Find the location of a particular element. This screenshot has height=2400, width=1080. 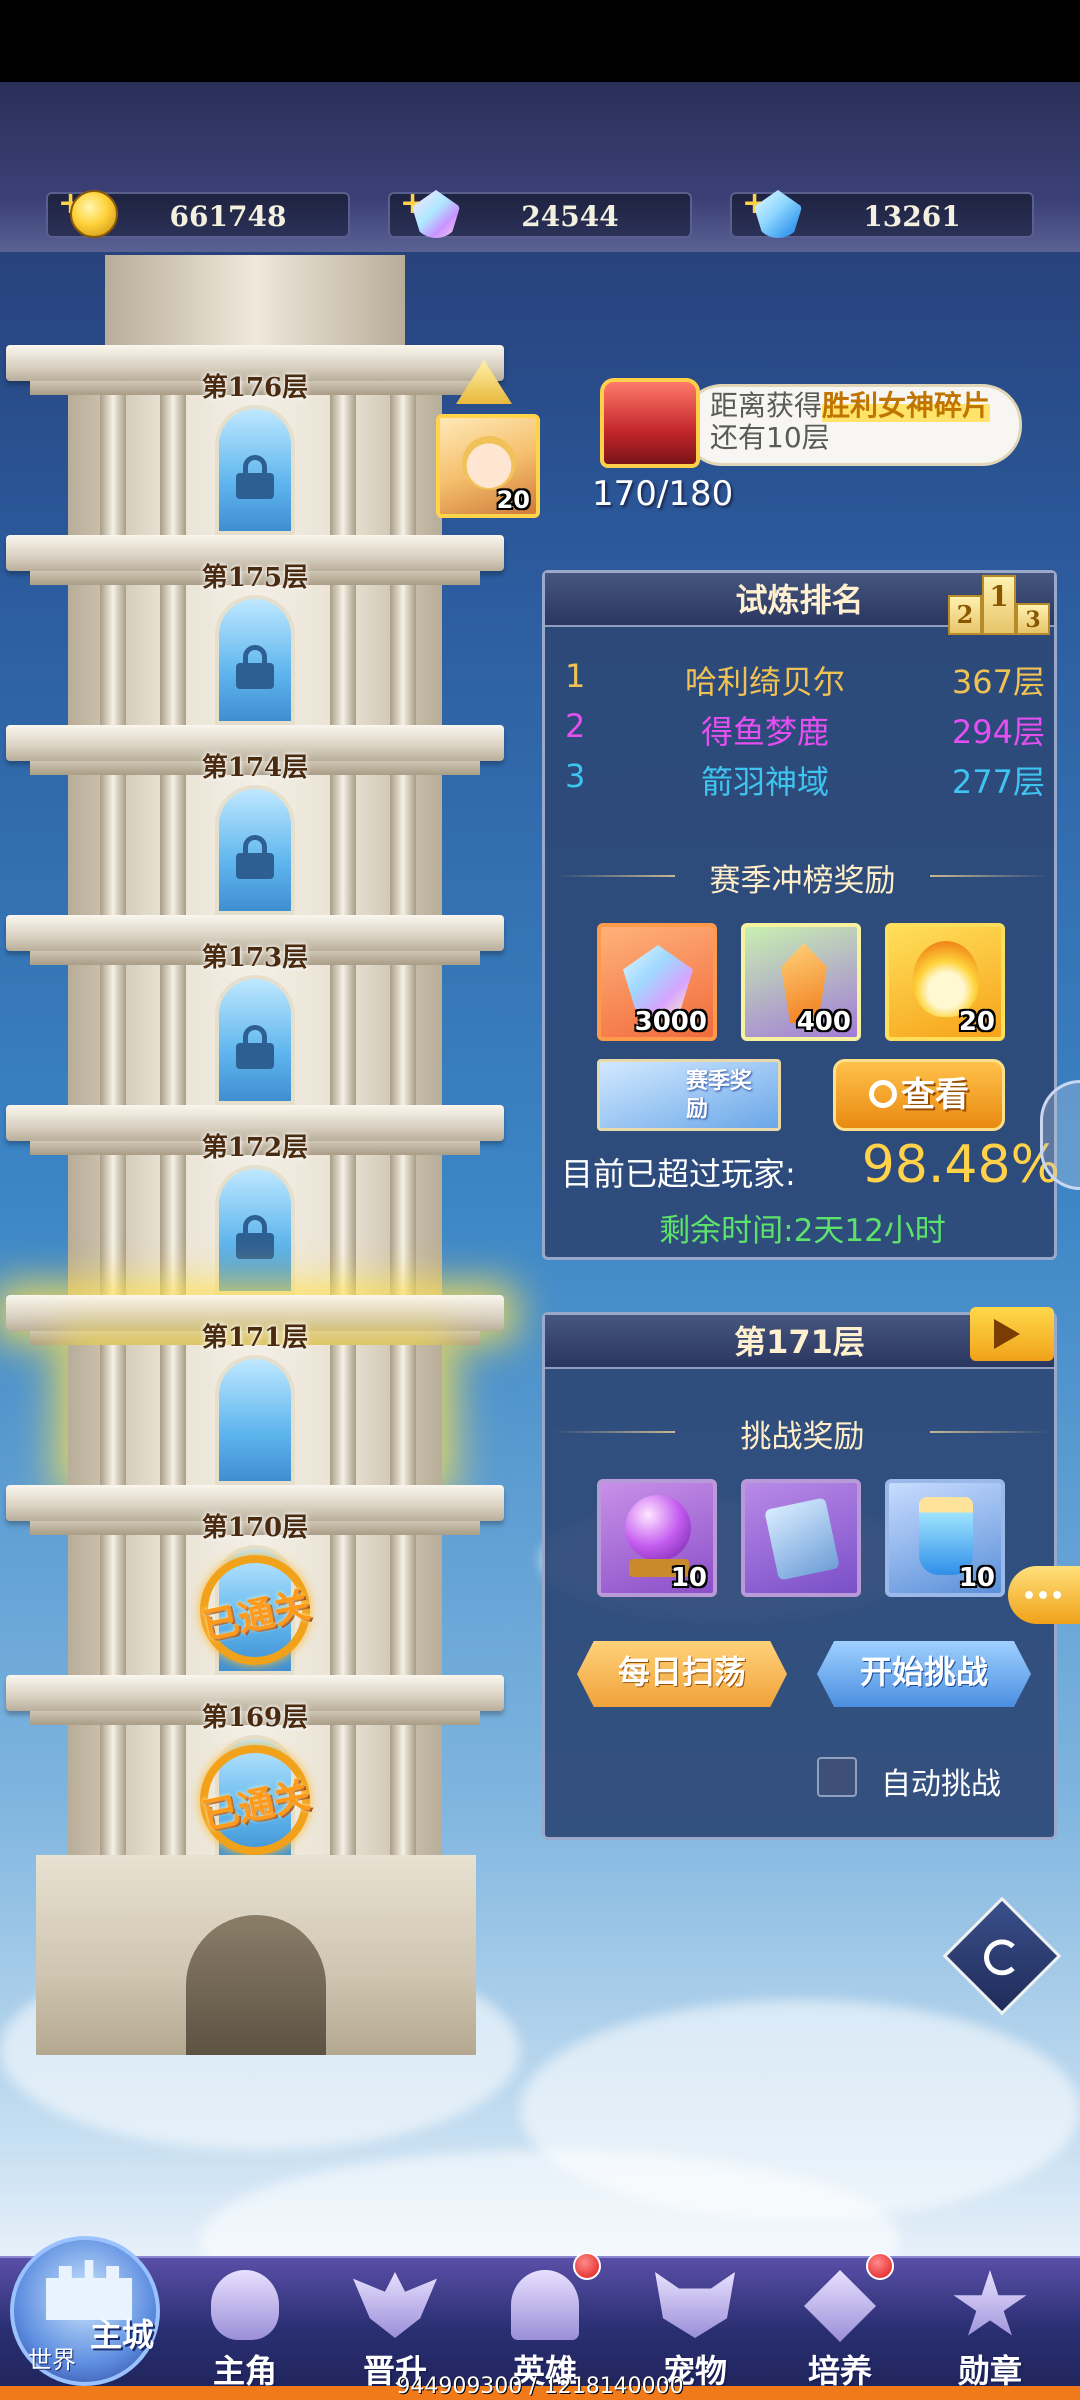

back-diamond-button is located at coordinates (1002, 1956).